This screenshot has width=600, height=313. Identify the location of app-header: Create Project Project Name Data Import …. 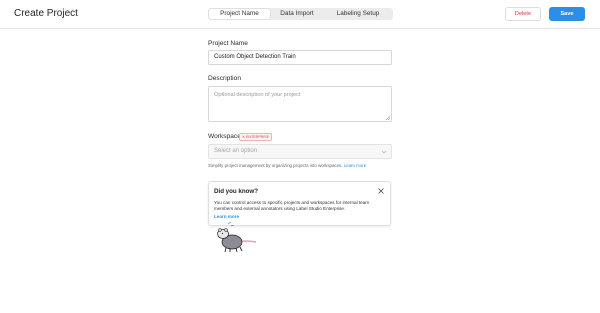
(300, 14).